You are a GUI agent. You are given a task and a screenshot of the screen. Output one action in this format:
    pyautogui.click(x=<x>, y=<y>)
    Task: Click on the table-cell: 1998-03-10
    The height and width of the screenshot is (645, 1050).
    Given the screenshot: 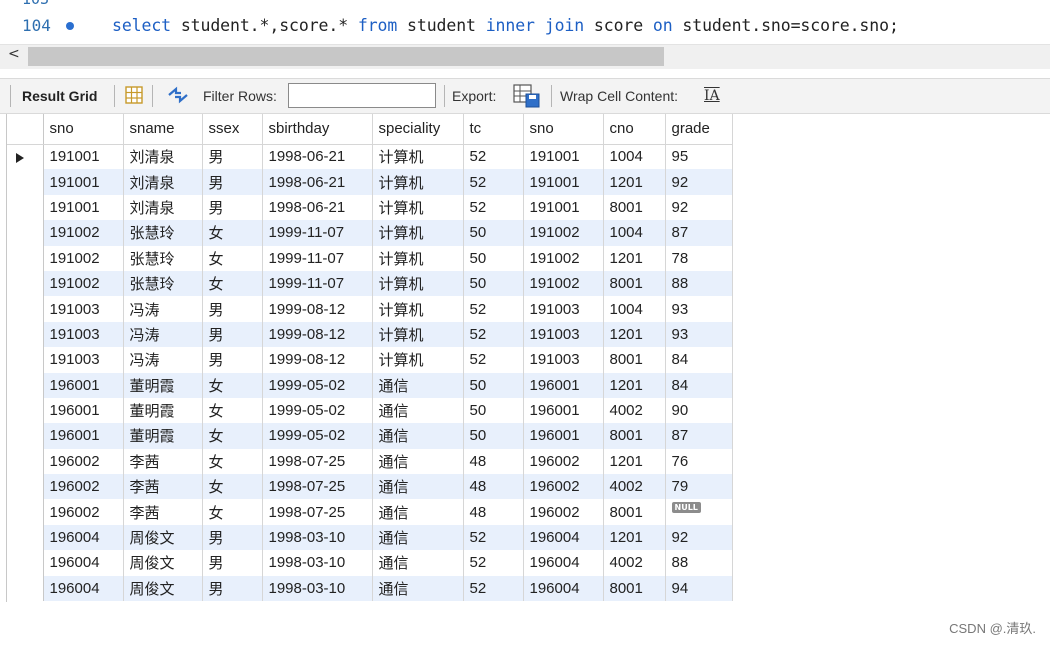 What is the action you would take?
    pyautogui.click(x=317, y=537)
    